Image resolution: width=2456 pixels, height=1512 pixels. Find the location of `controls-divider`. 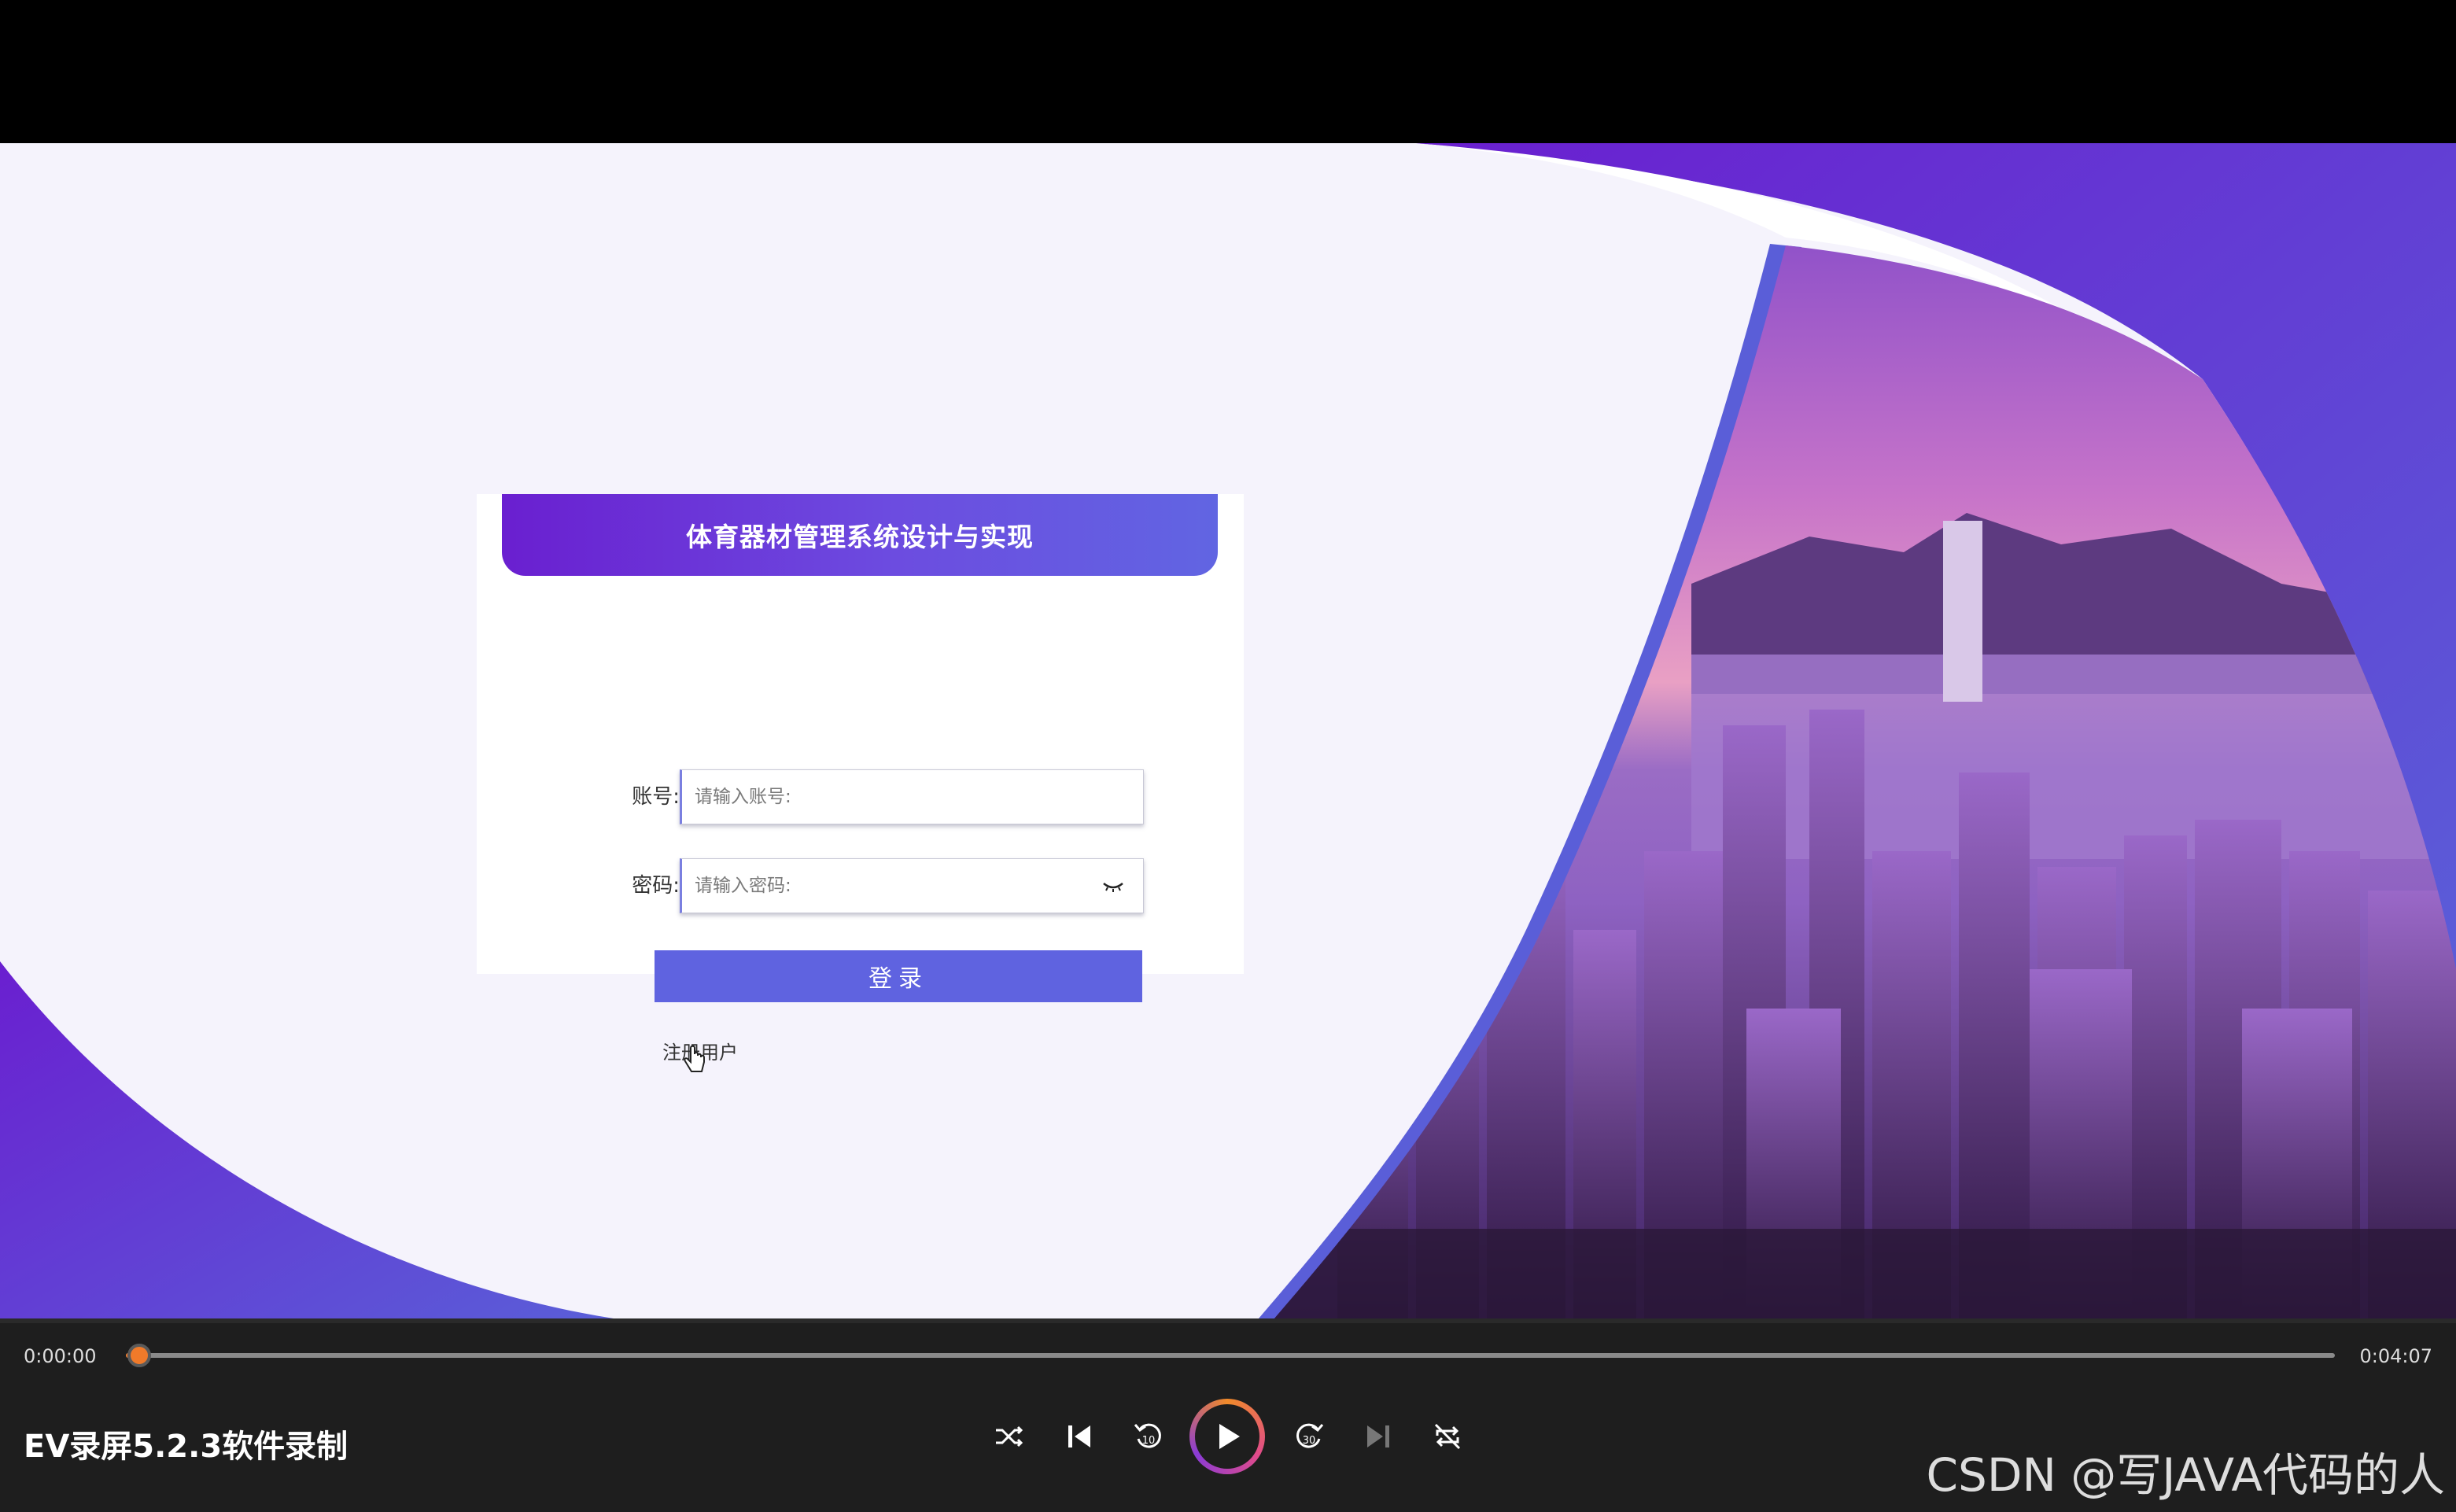

controls-divider is located at coordinates (1228, 1320).